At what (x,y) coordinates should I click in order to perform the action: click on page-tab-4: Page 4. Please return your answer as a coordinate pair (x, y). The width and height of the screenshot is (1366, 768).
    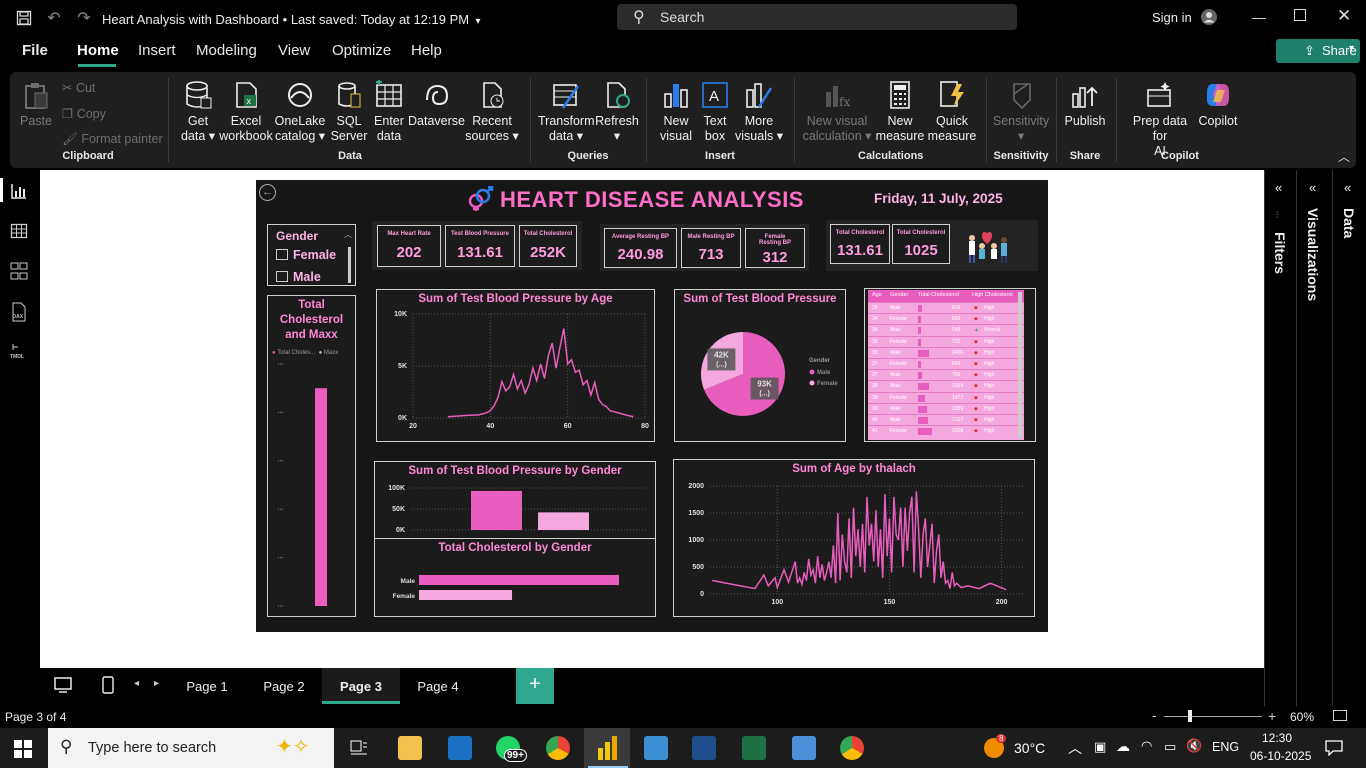
    Looking at the image, I should click on (438, 686).